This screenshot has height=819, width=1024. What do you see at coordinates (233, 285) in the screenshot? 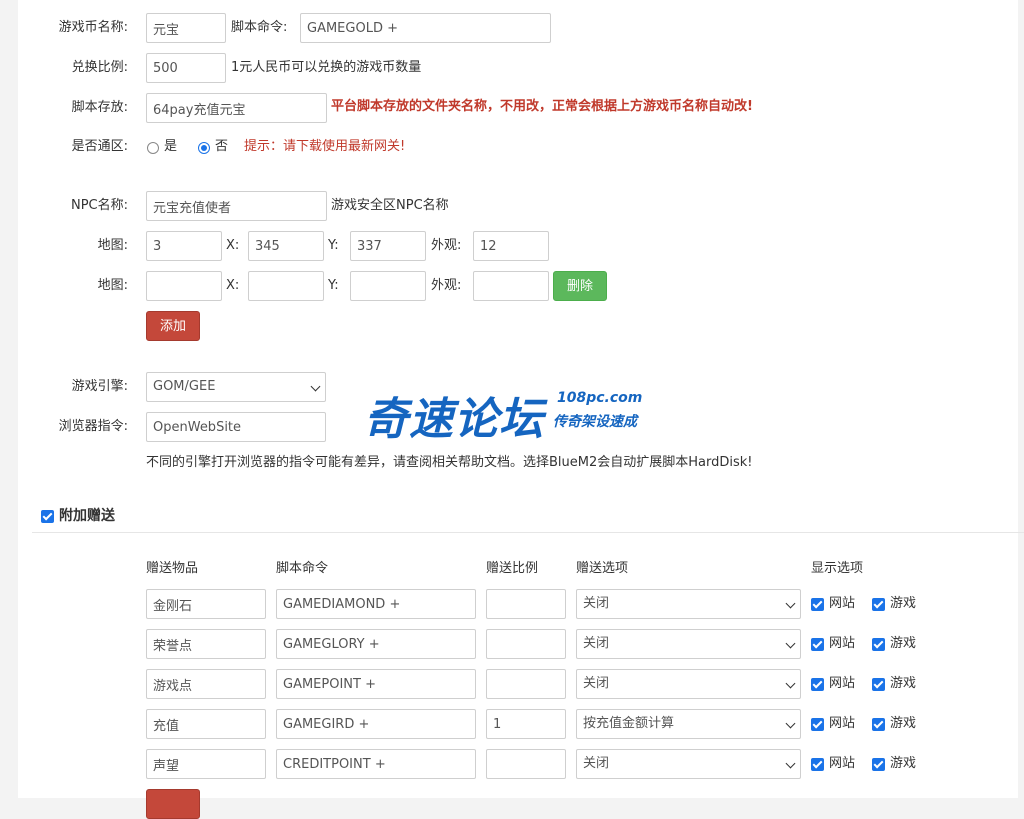
I see `x-label: X:` at bounding box center [233, 285].